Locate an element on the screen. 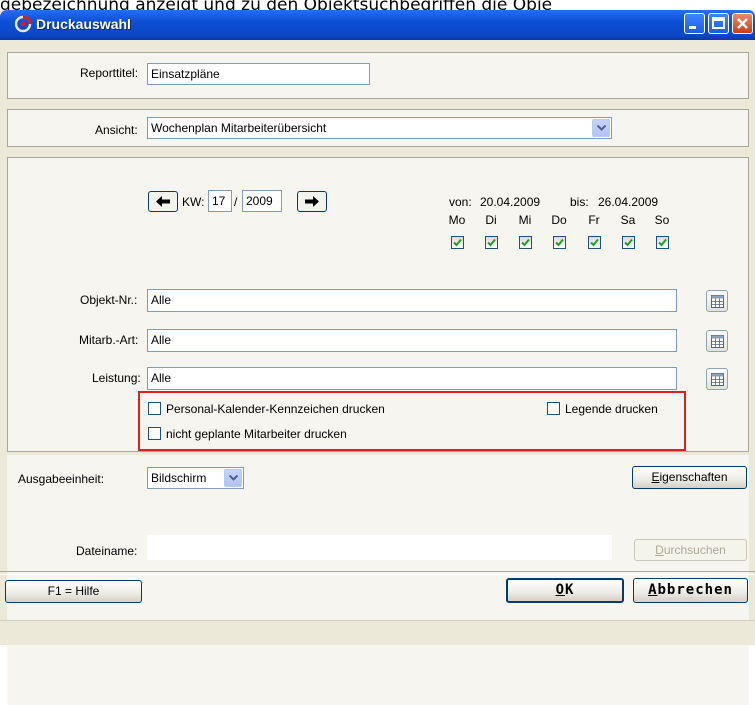 This screenshot has width=755, height=705. employee-type-lookup-button is located at coordinates (717, 341).